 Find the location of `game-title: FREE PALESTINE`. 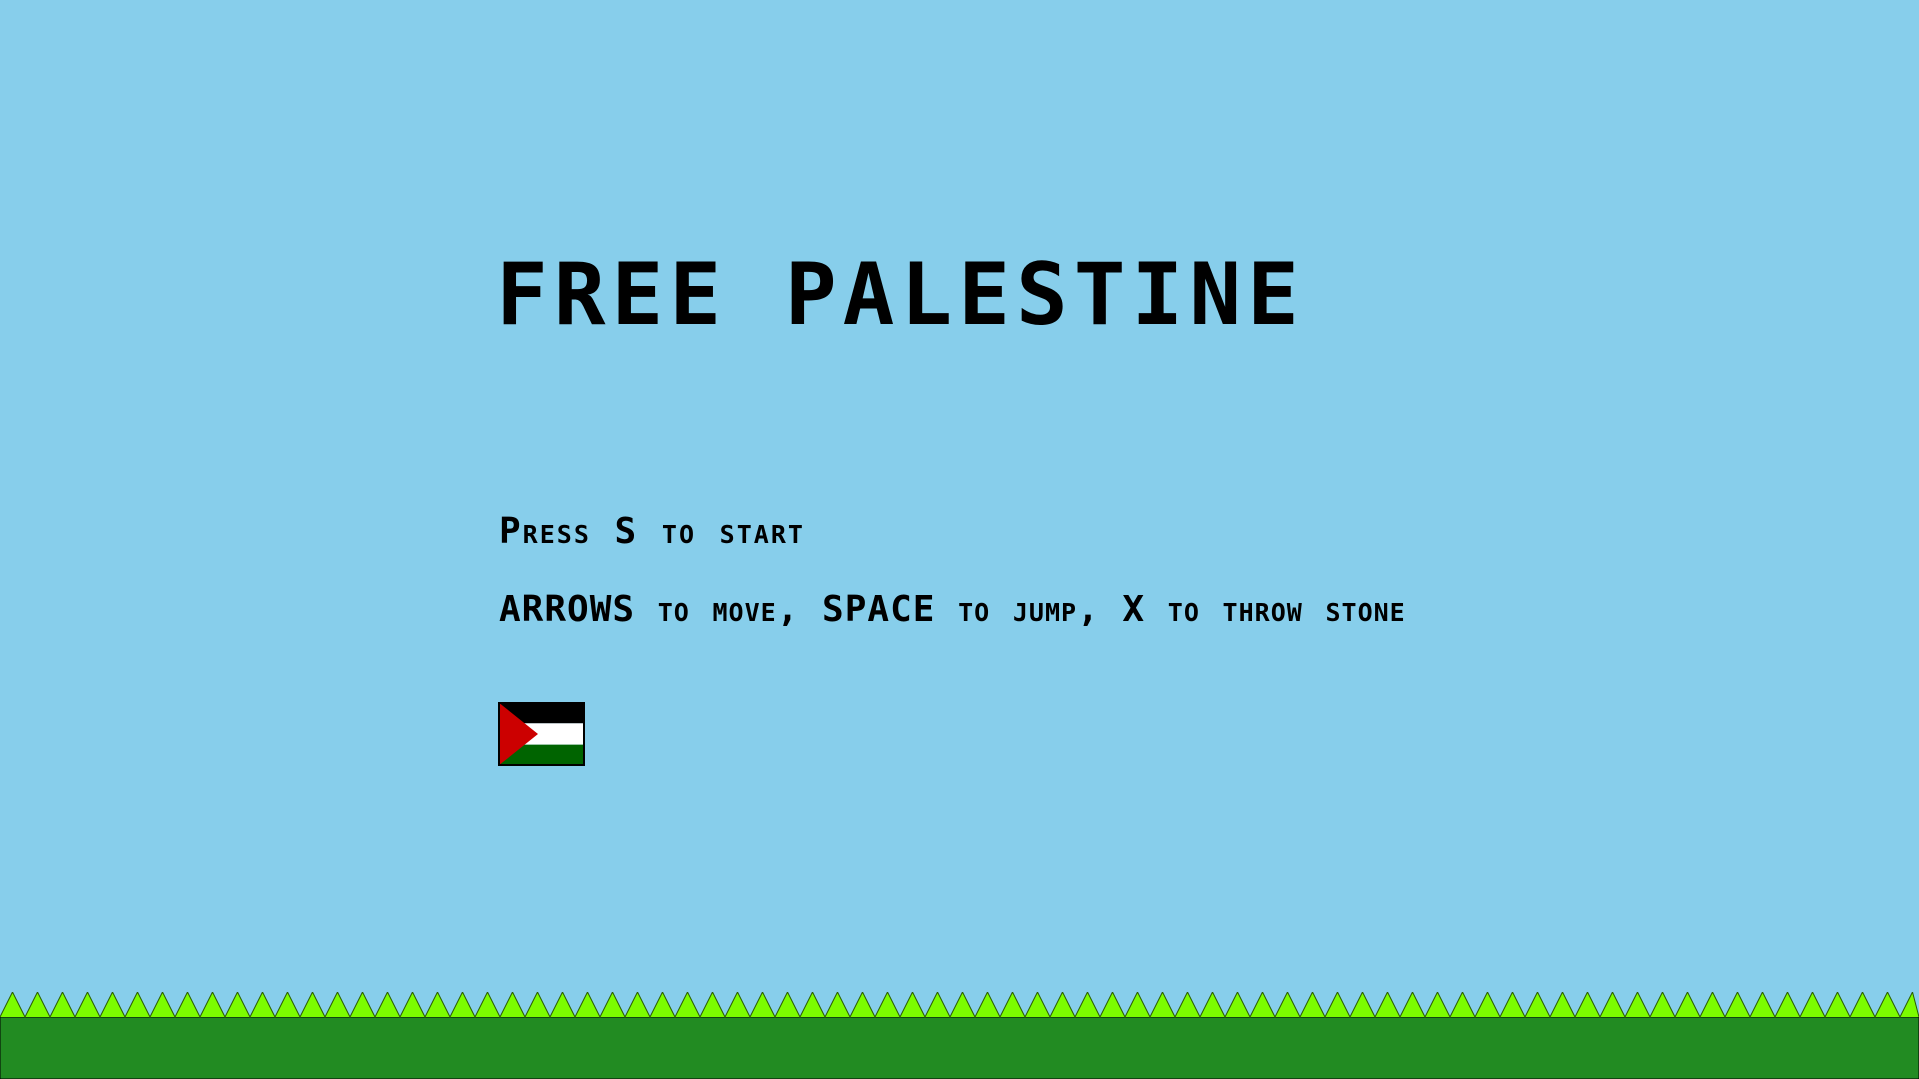

game-title: FREE PALESTINE is located at coordinates (900, 295).